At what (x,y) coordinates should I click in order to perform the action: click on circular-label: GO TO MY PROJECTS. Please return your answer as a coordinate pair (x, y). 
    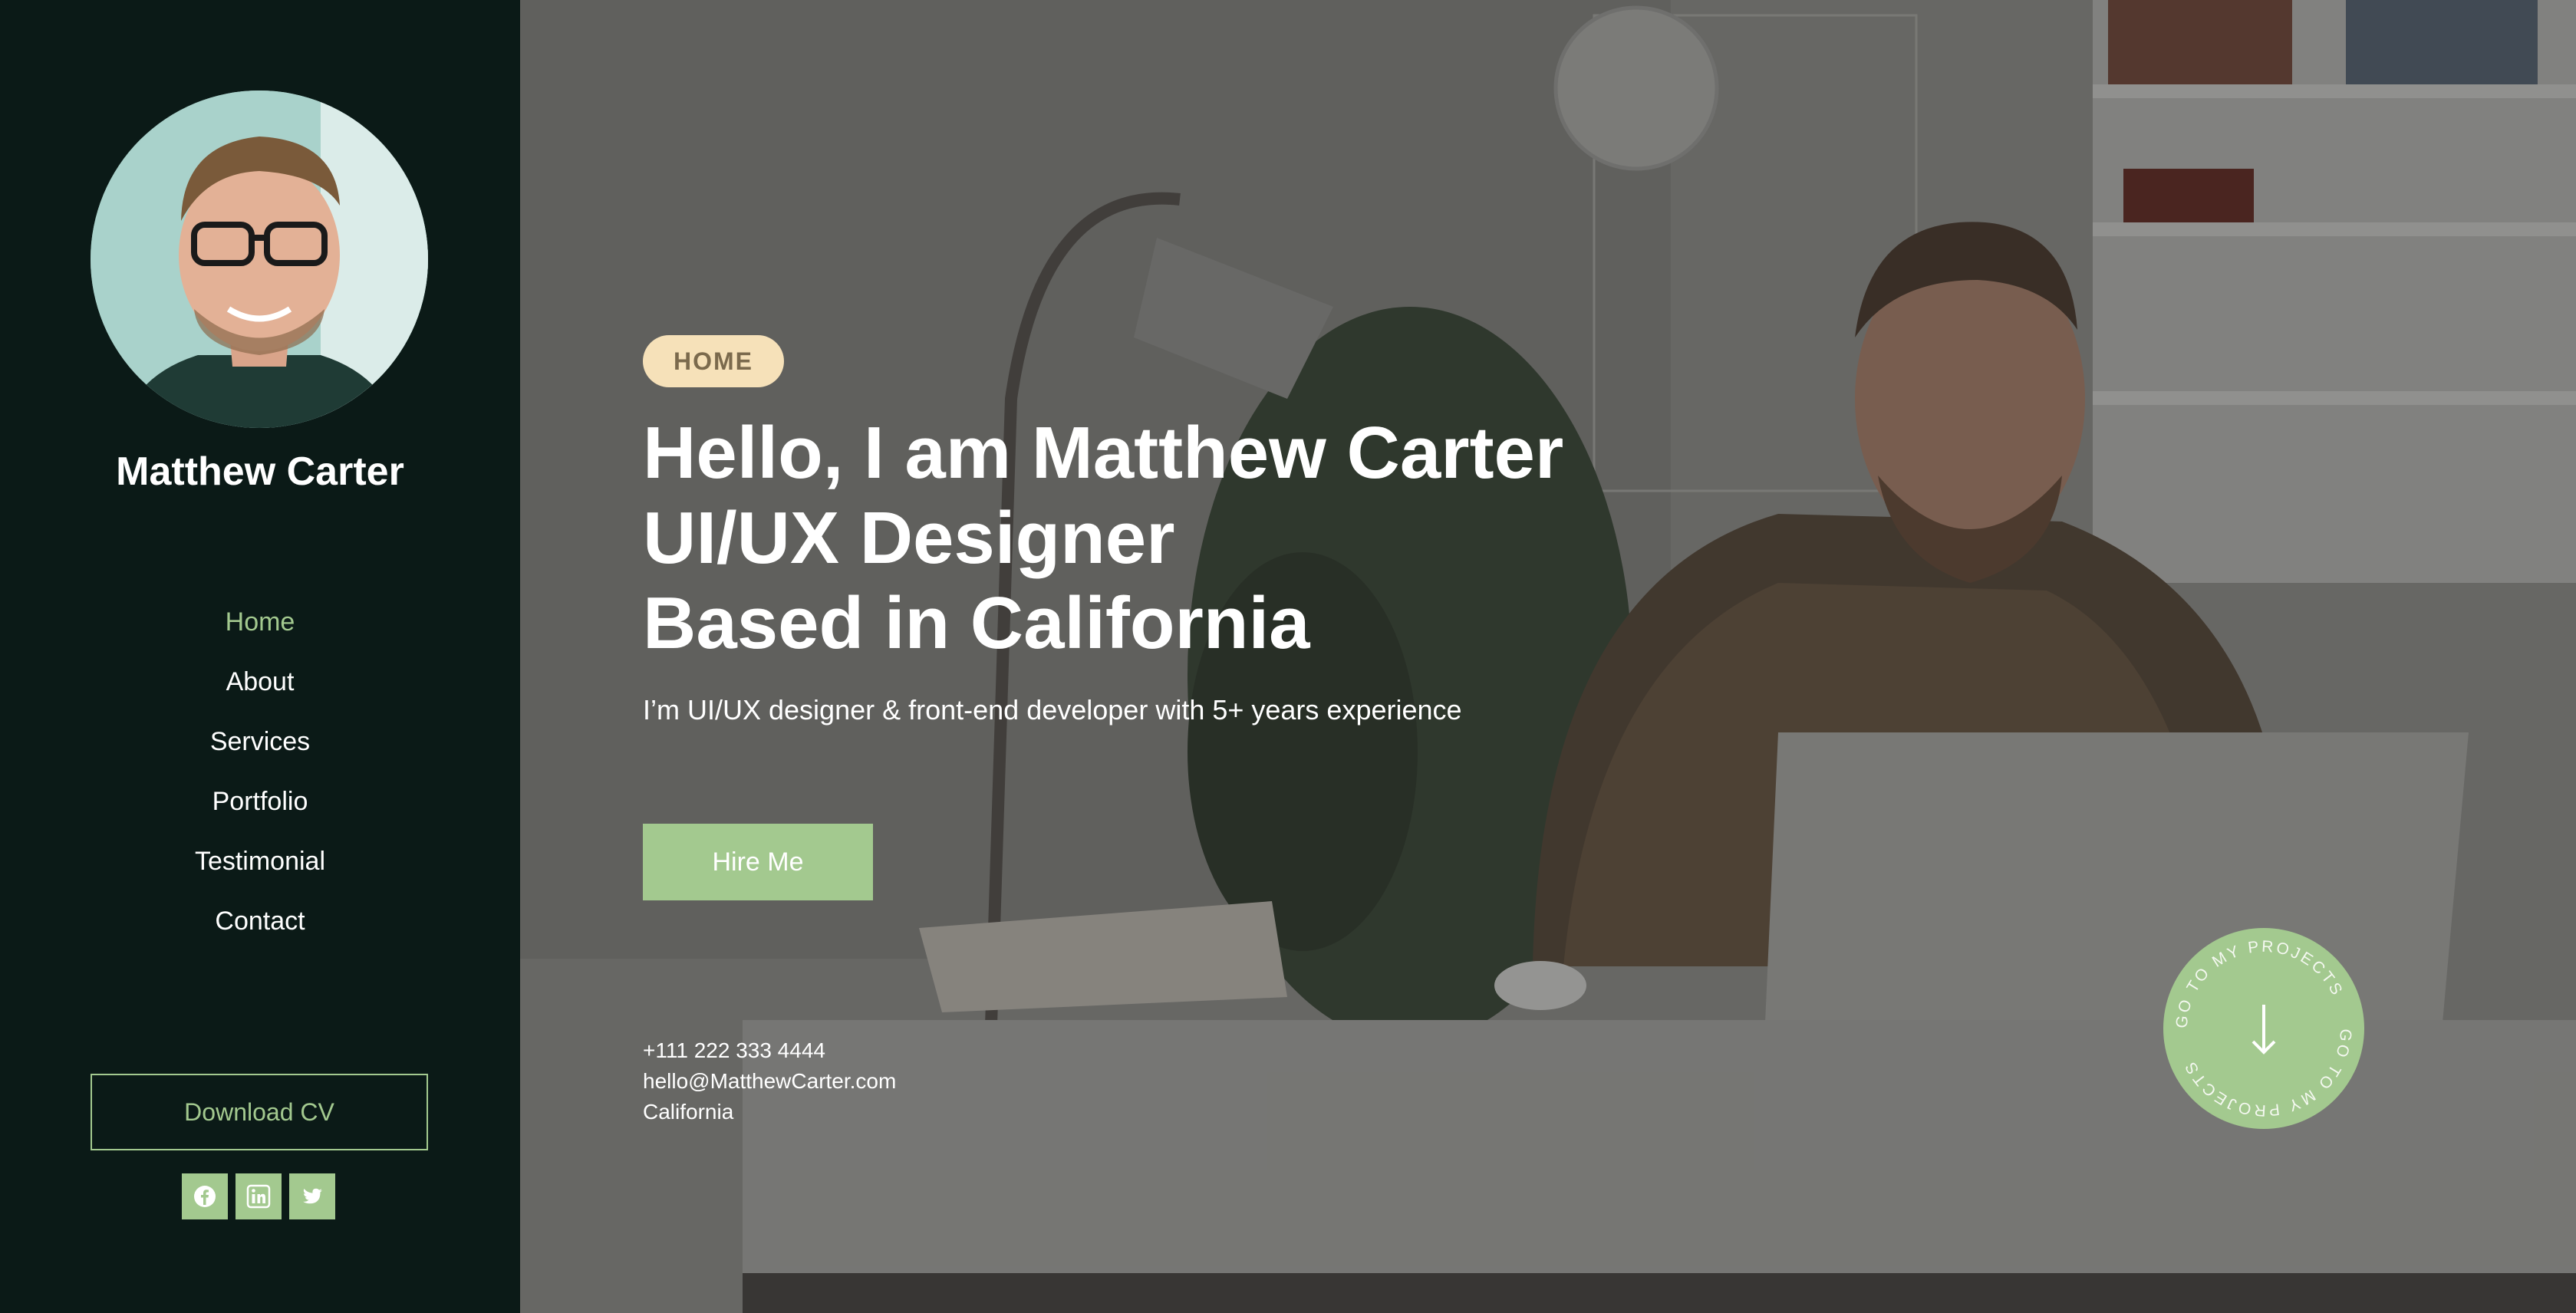
    Looking at the image, I should click on (2260, 983).